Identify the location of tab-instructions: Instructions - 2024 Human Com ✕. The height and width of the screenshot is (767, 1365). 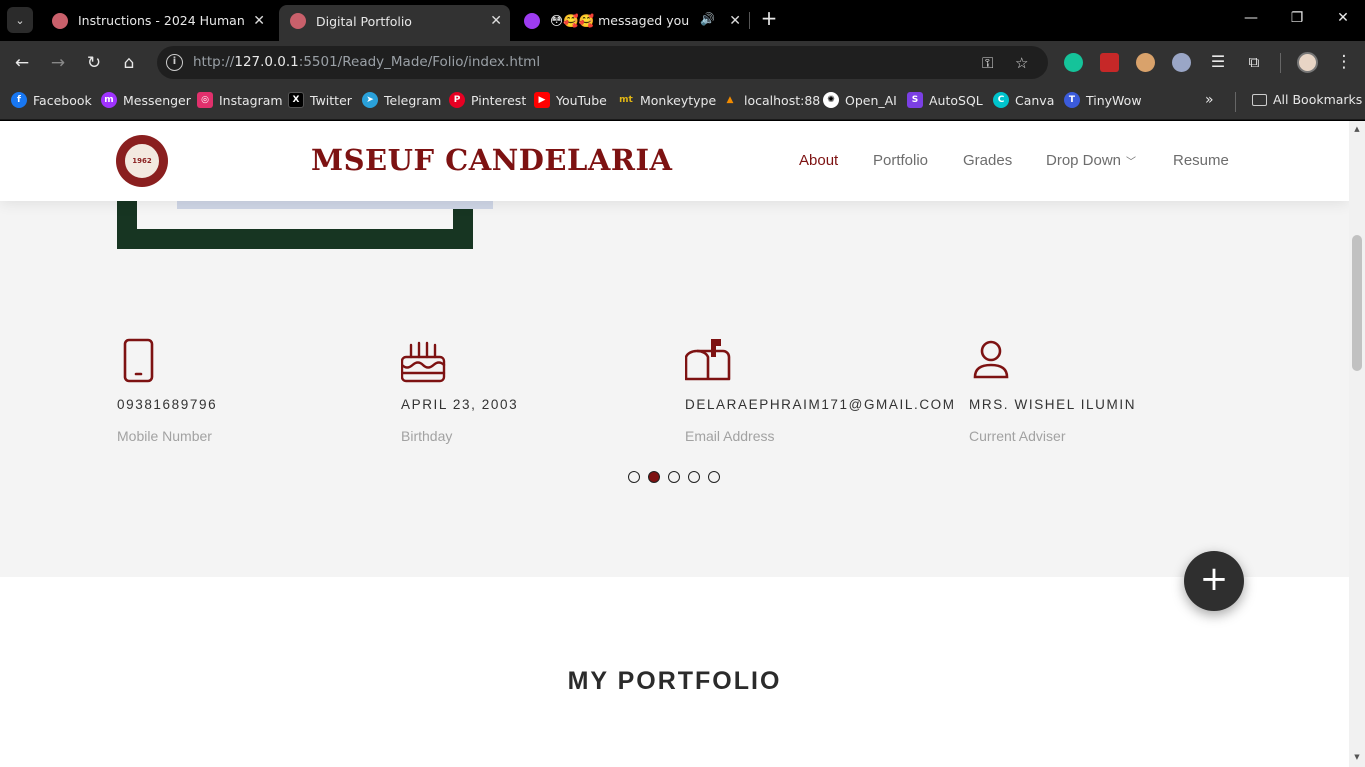
(157, 20).